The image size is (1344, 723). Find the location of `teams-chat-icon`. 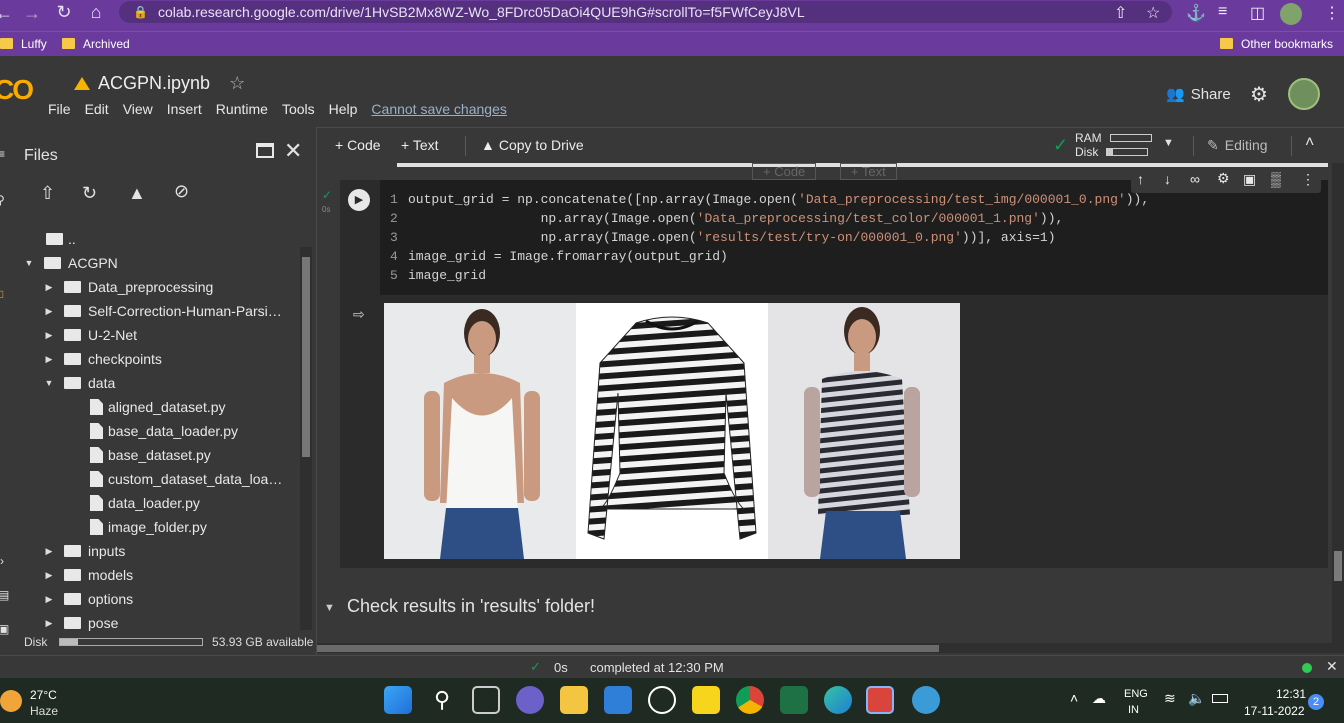

teams-chat-icon is located at coordinates (530, 700).